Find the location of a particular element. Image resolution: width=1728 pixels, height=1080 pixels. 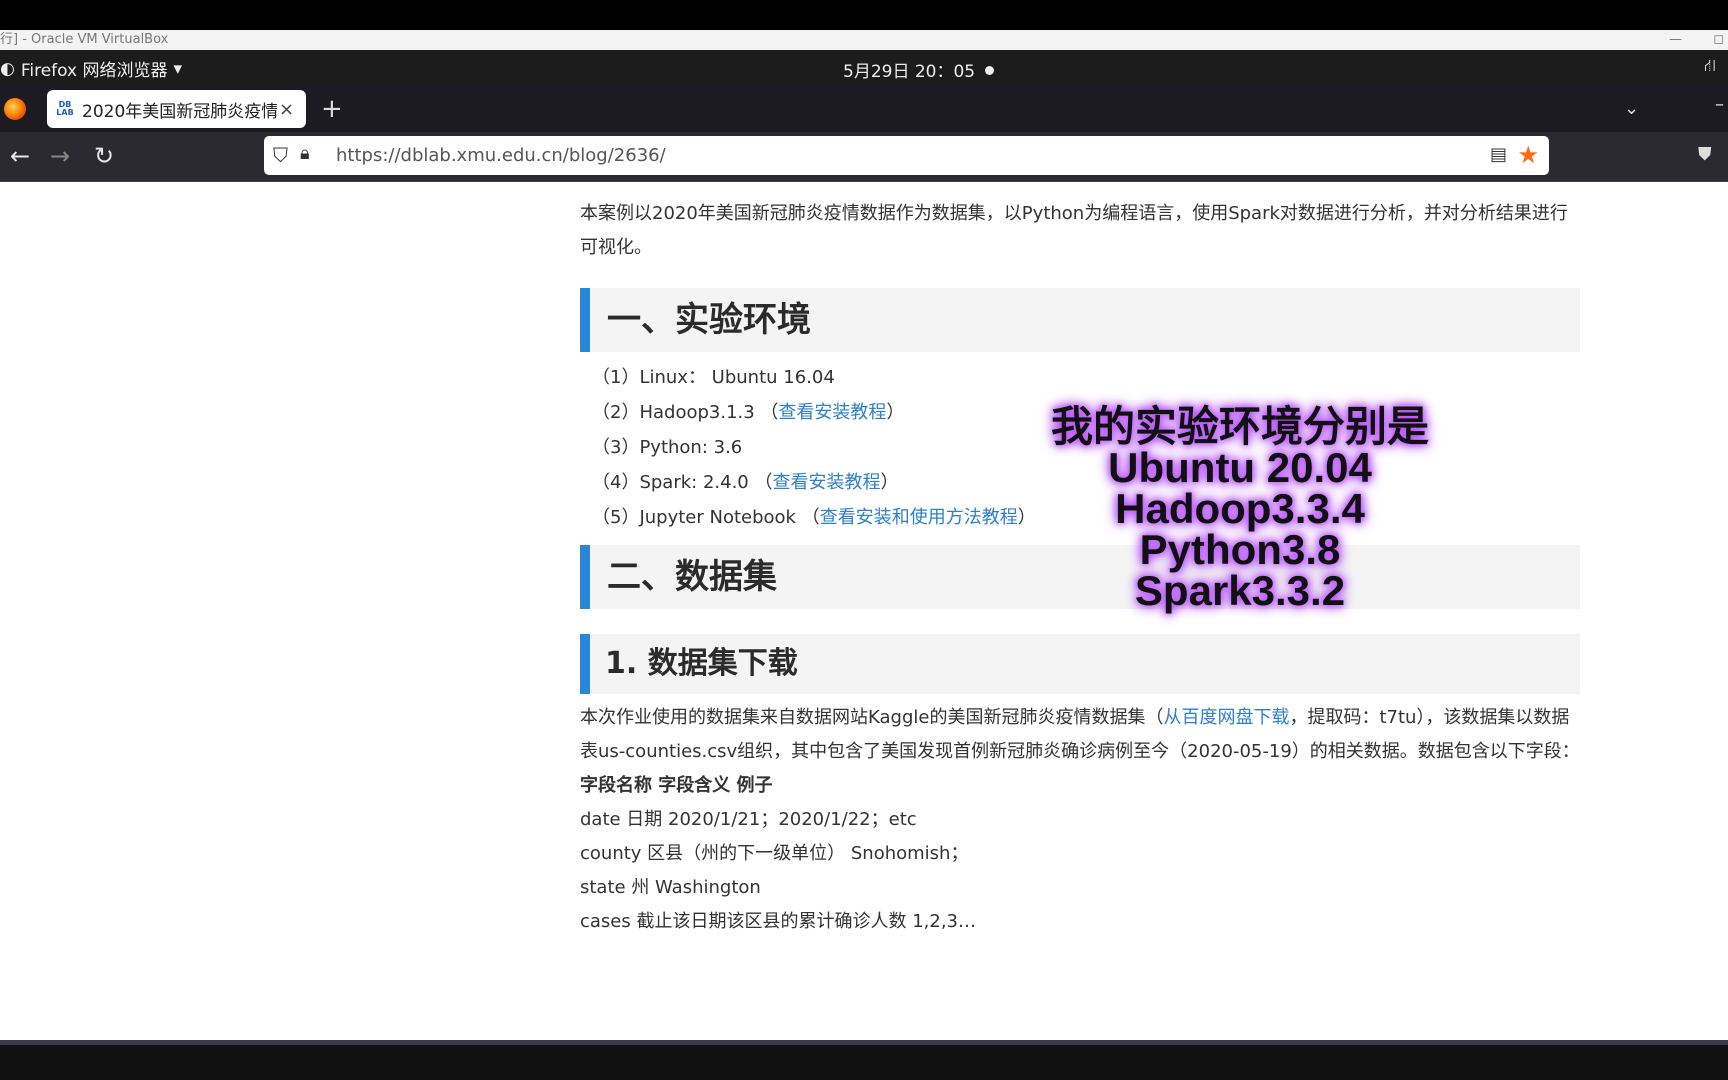

app-menu: ◐ Firefox 网络浏览器 ▾ is located at coordinates (91, 69).